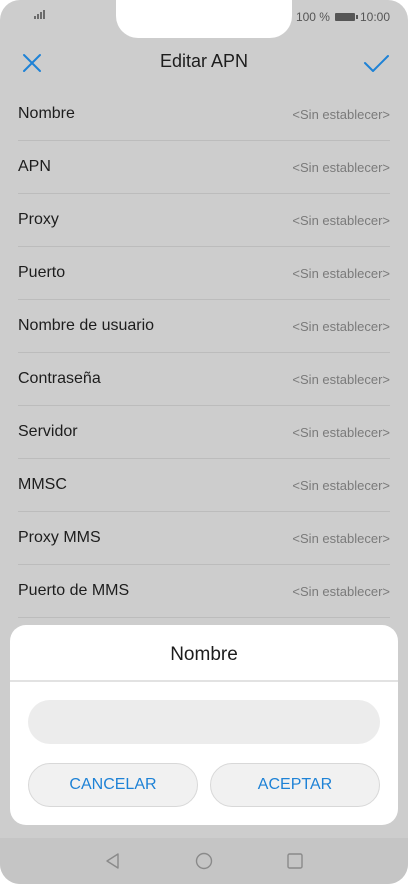 The width and height of the screenshot is (408, 884). I want to click on row-label: Proxy MMS, so click(59, 537).